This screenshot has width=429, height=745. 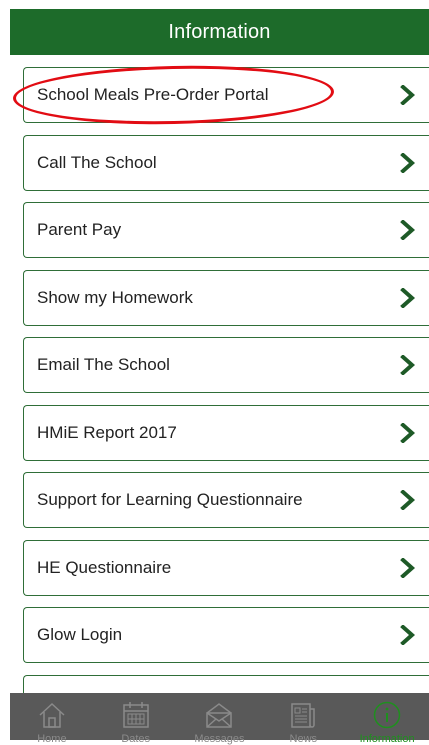 What do you see at coordinates (226, 635) in the screenshot?
I see `list-item-glow-login: Glow Login` at bounding box center [226, 635].